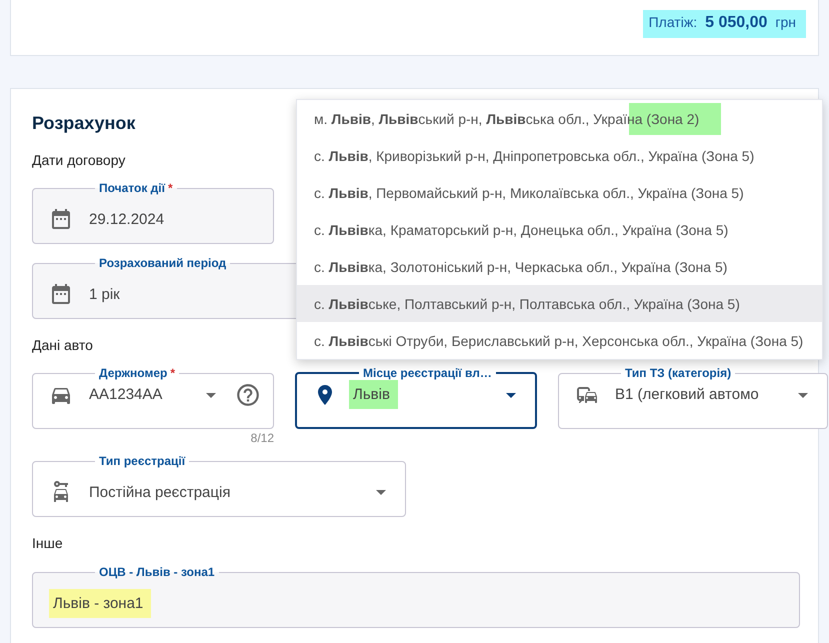 The width and height of the screenshot is (829, 643). What do you see at coordinates (559, 340) in the screenshot?
I see `suggestion-item: с. Львівські Отруби, Бериславський р-н, Херсонська обл., Україна (Зона 5)` at bounding box center [559, 340].